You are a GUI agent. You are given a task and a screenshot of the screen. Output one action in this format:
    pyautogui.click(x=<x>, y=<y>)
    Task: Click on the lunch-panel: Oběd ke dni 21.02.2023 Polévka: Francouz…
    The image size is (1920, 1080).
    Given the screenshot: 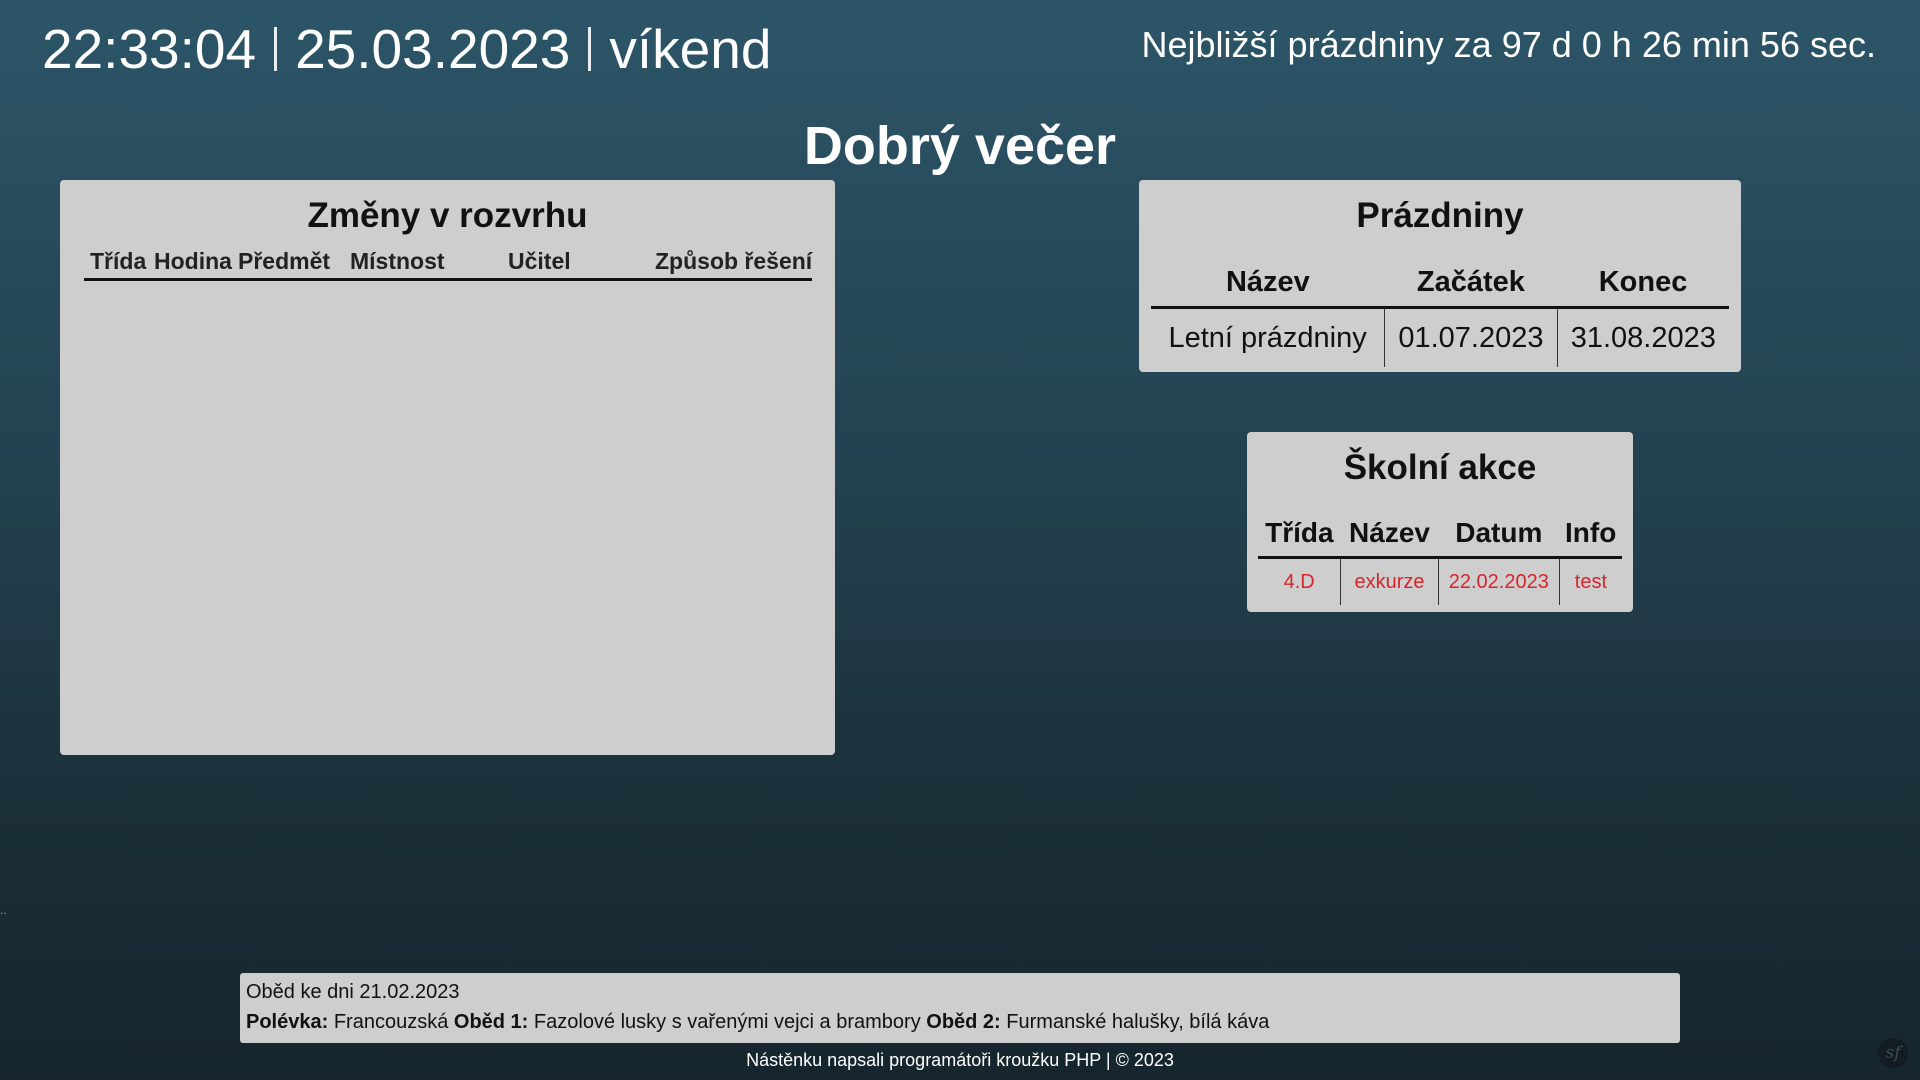 What is the action you would take?
    pyautogui.click(x=960, y=1008)
    